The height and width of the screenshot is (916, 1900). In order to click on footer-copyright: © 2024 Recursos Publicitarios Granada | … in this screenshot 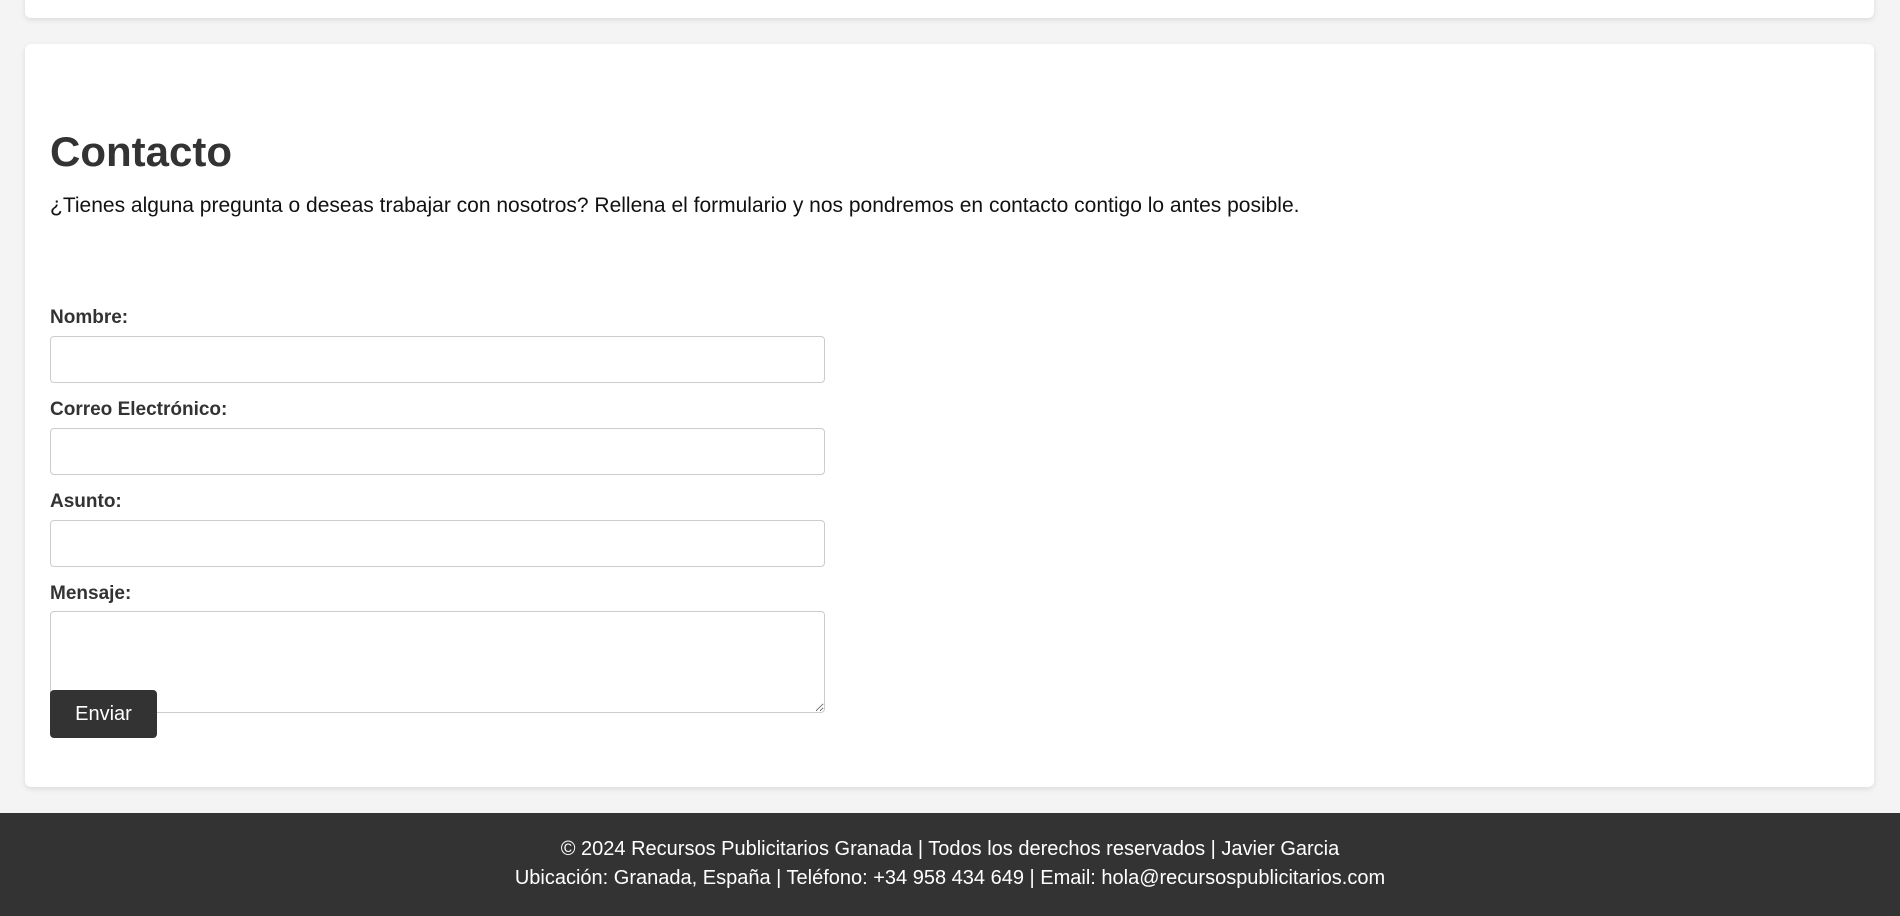, I will do `click(950, 849)`.